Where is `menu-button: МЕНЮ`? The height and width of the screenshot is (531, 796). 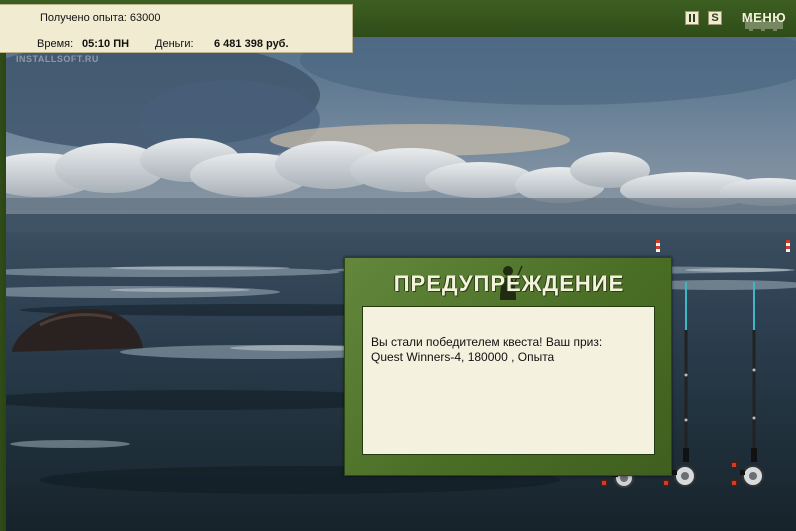
menu-button: МЕНЮ is located at coordinates (764, 19).